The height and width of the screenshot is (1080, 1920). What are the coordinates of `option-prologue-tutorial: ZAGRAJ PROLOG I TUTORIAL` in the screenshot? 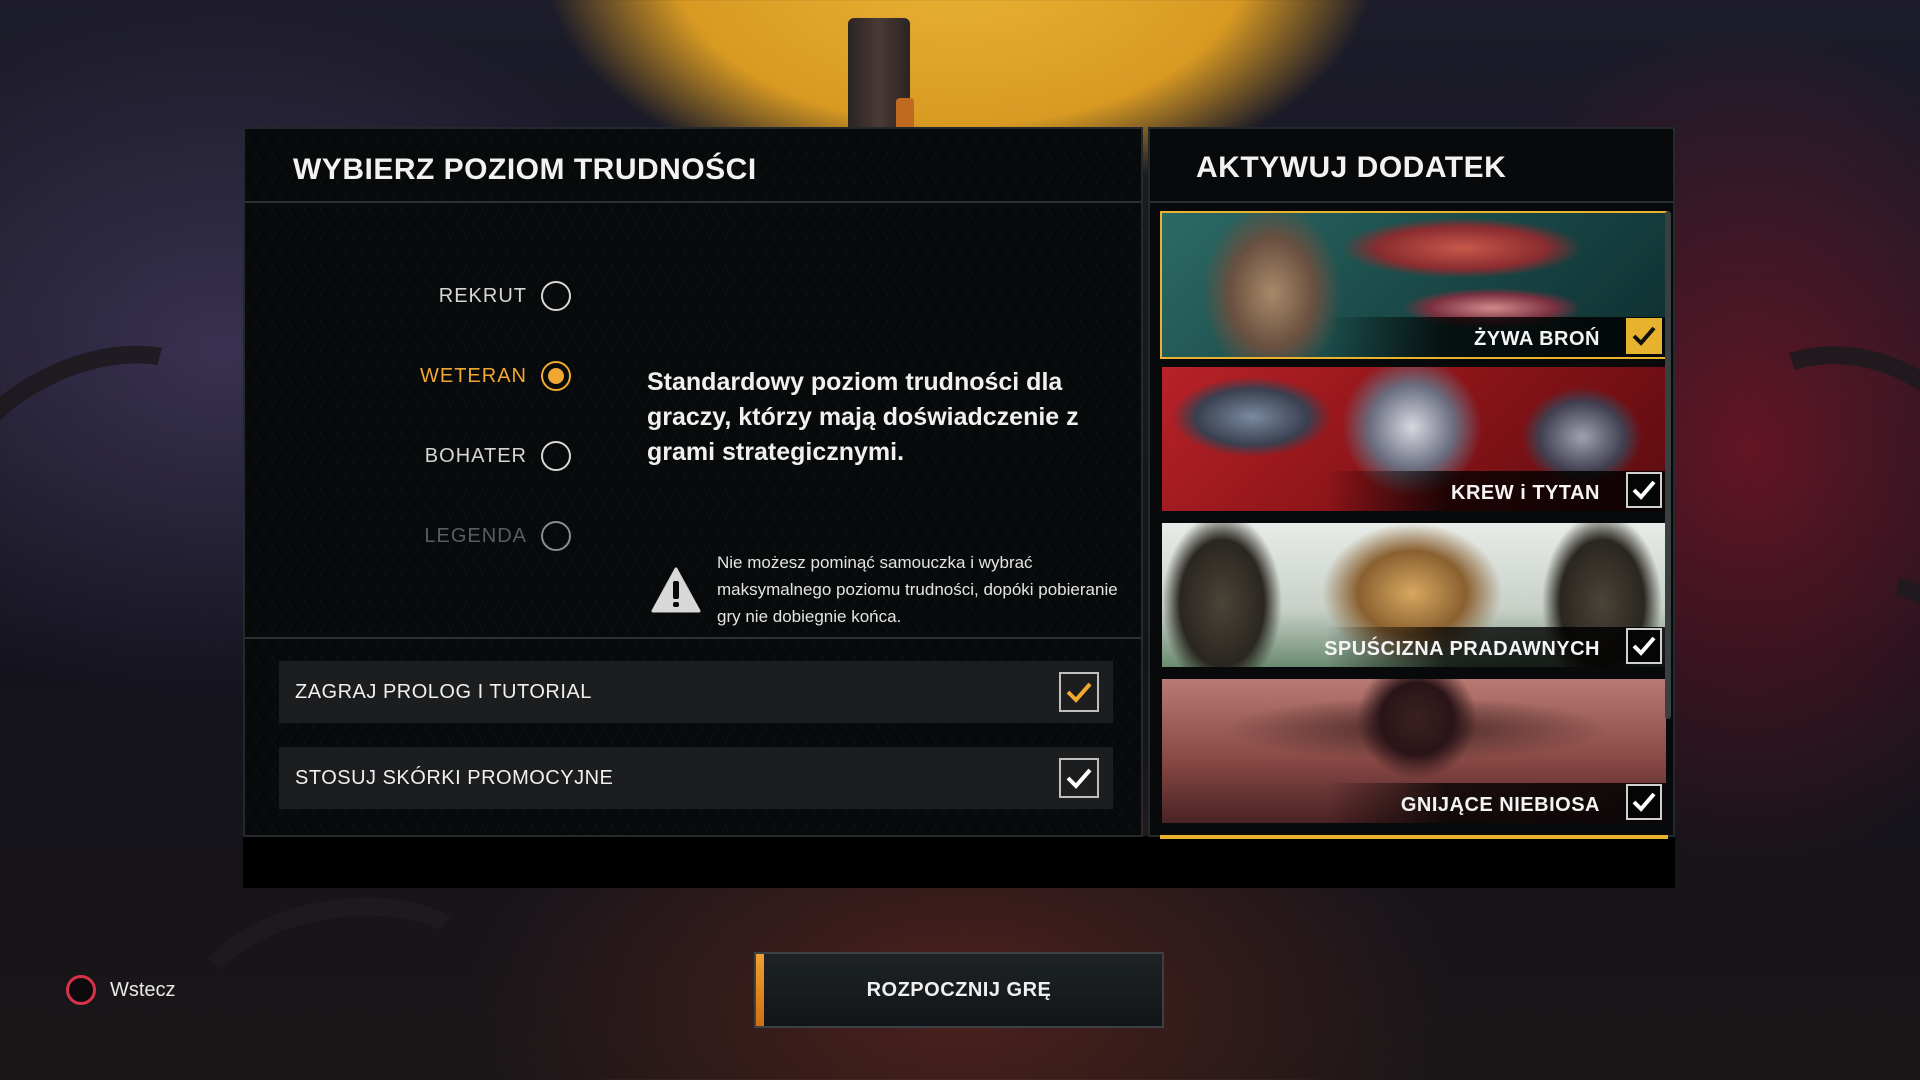 It's located at (696, 692).